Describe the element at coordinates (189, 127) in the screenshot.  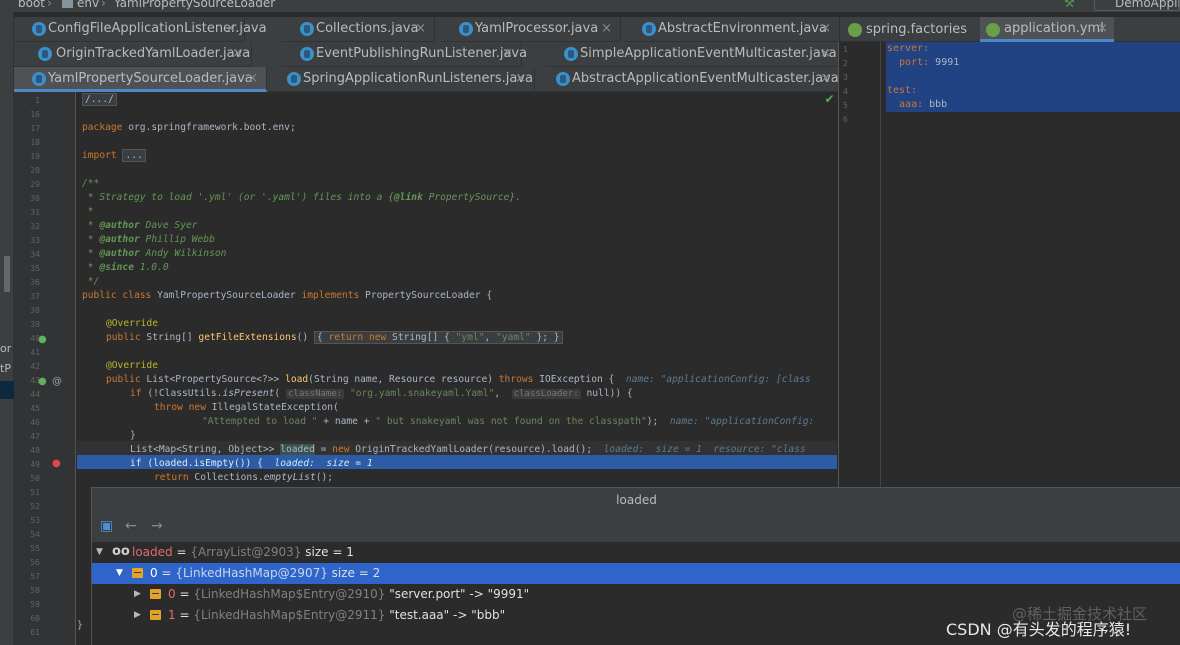
I see `code-line: package org.springframework.boot.env;` at that location.